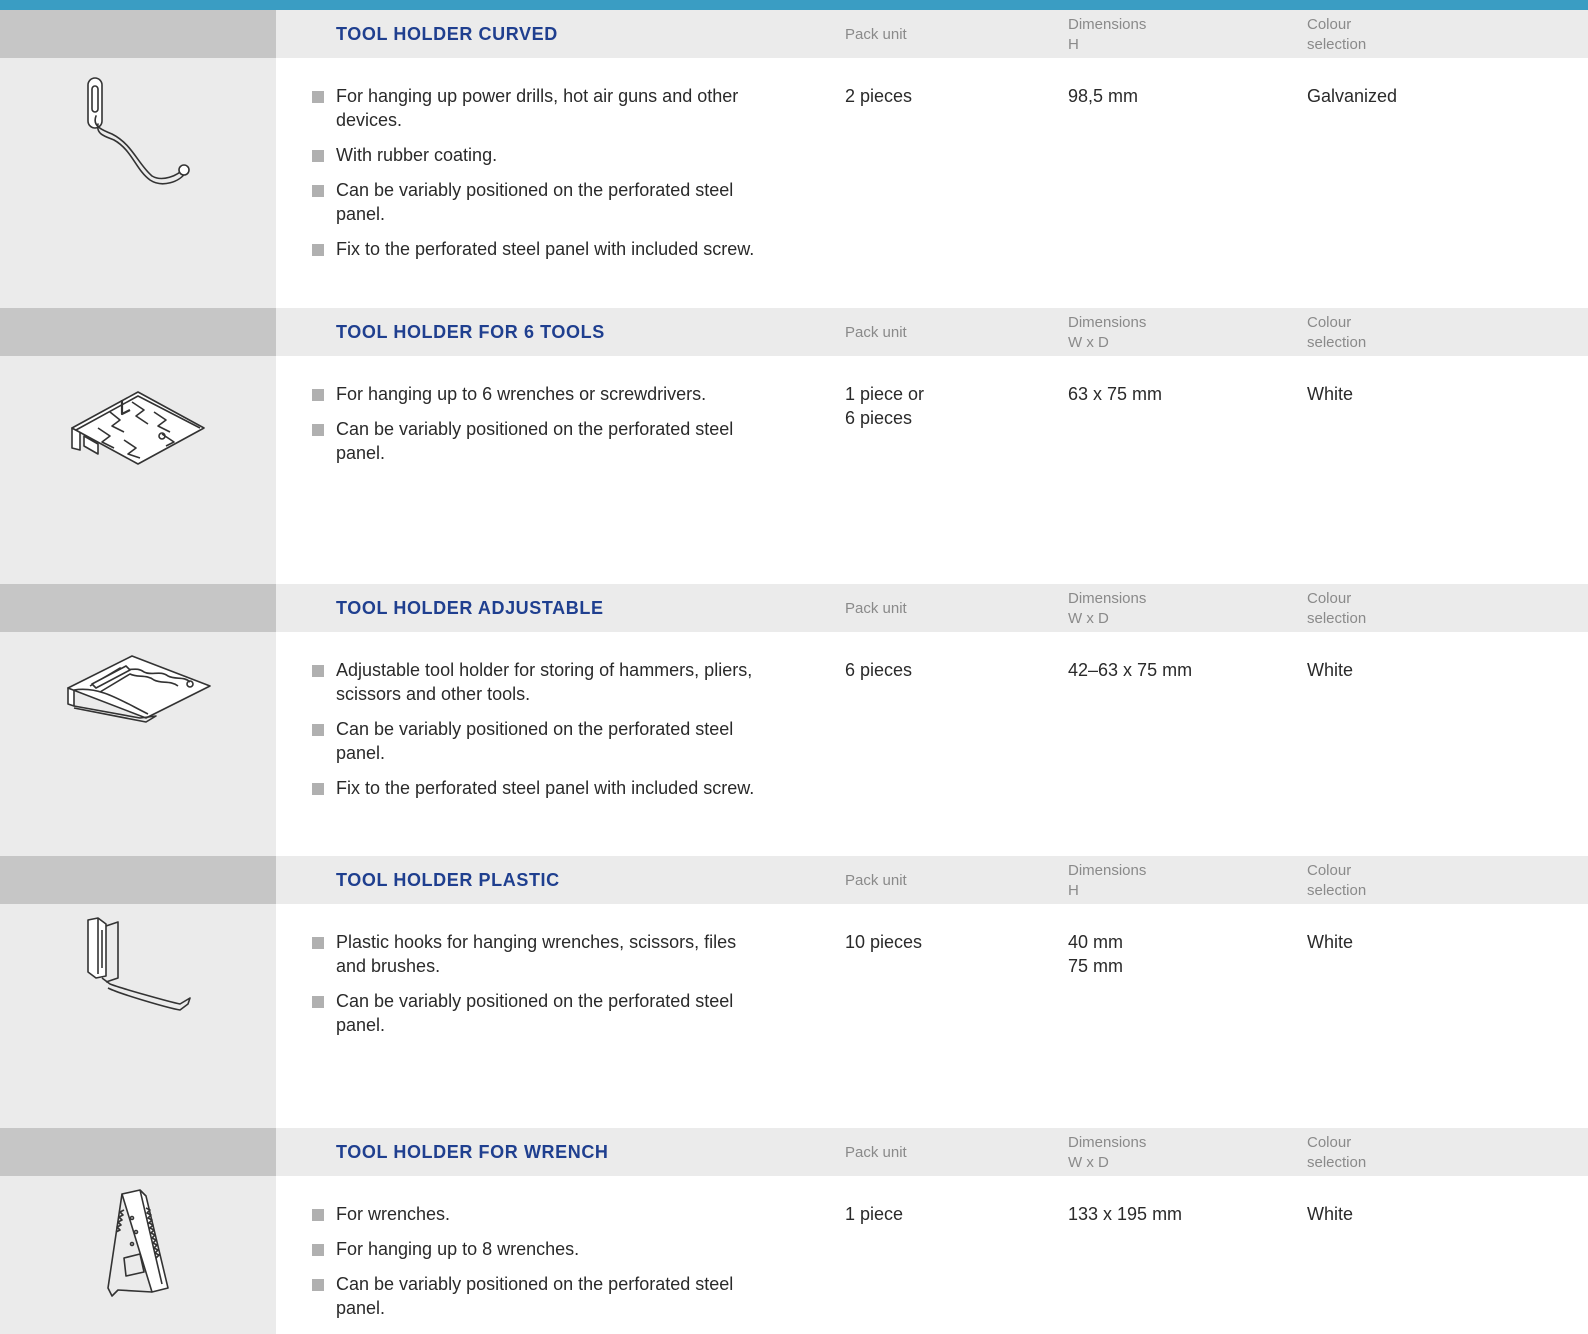 The image size is (1588, 1334). Describe the element at coordinates (1125, 1214) in the screenshot. I see `dimensions-value: 133 x 195 mm` at that location.